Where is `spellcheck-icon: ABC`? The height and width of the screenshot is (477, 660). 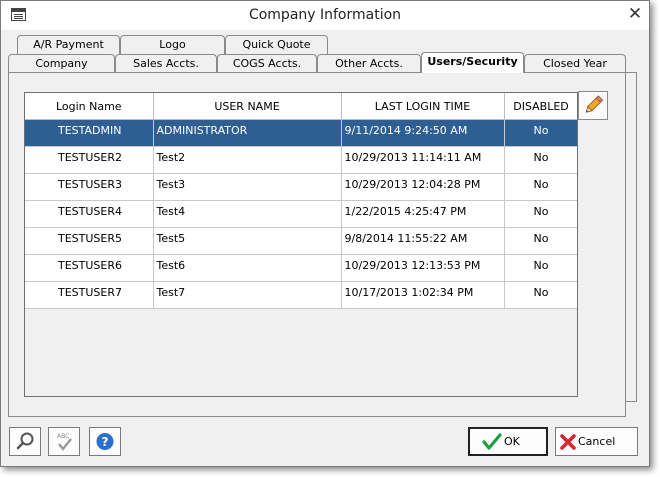 spellcheck-icon: ABC is located at coordinates (64, 442).